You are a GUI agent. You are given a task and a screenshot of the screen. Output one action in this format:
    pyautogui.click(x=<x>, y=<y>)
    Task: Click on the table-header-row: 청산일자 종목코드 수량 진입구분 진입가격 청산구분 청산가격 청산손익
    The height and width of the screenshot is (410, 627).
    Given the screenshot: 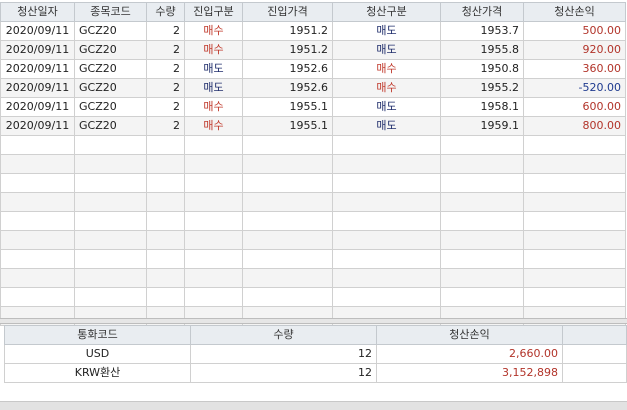 What is the action you would take?
    pyautogui.click(x=313, y=12)
    